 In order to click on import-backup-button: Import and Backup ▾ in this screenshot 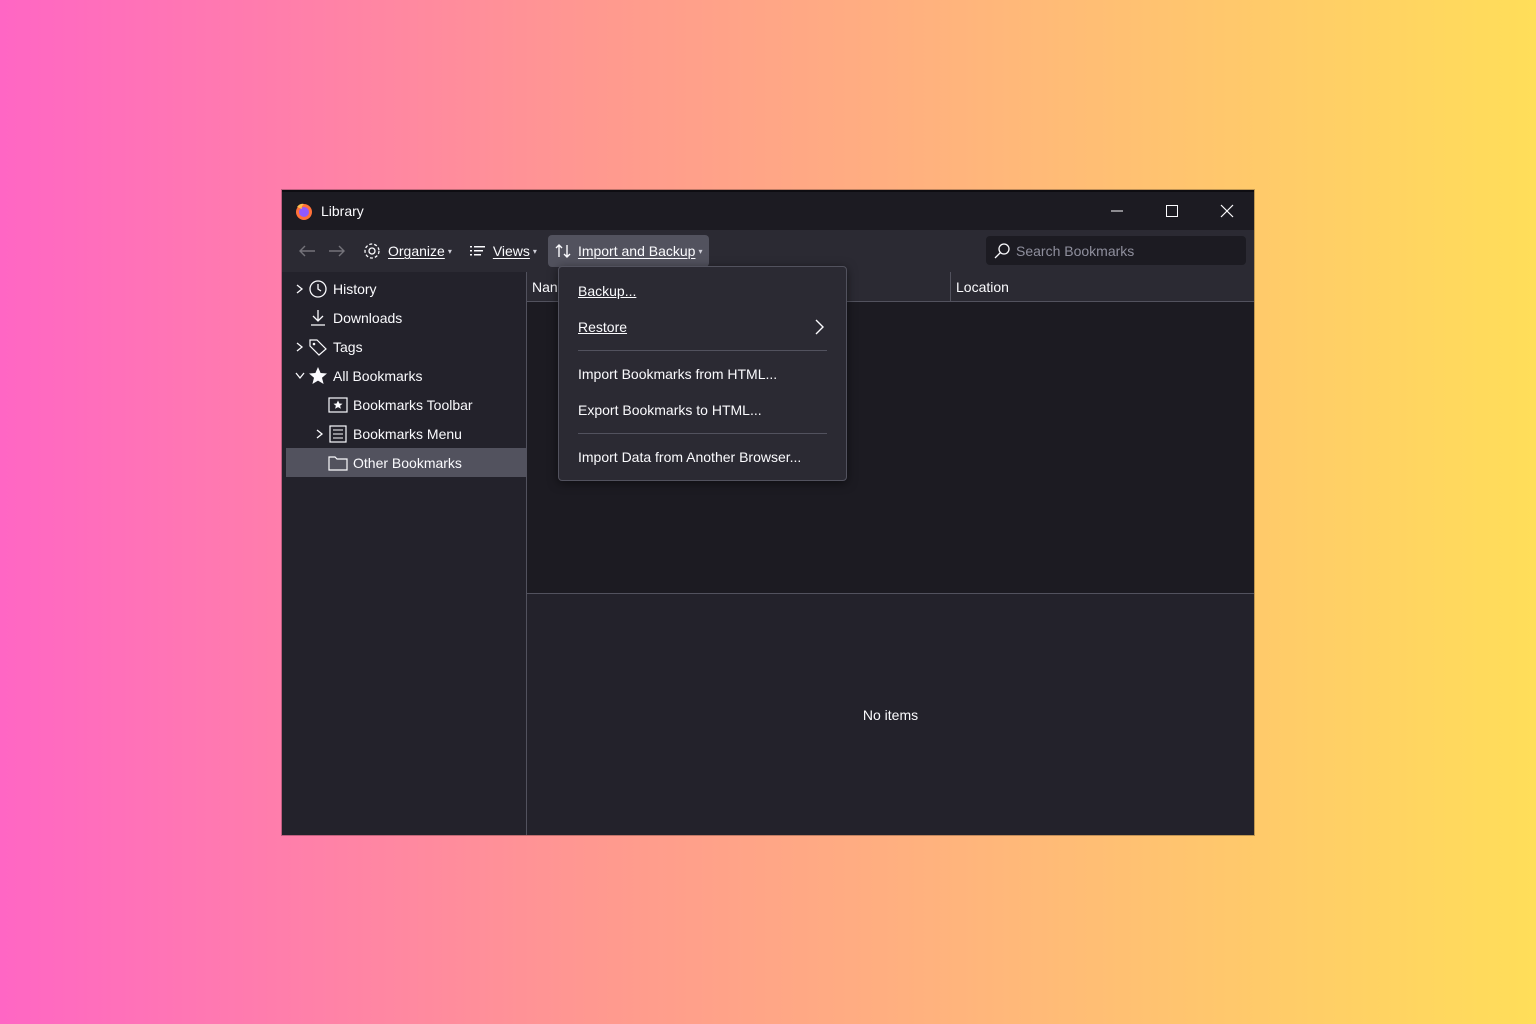, I will do `click(628, 251)`.